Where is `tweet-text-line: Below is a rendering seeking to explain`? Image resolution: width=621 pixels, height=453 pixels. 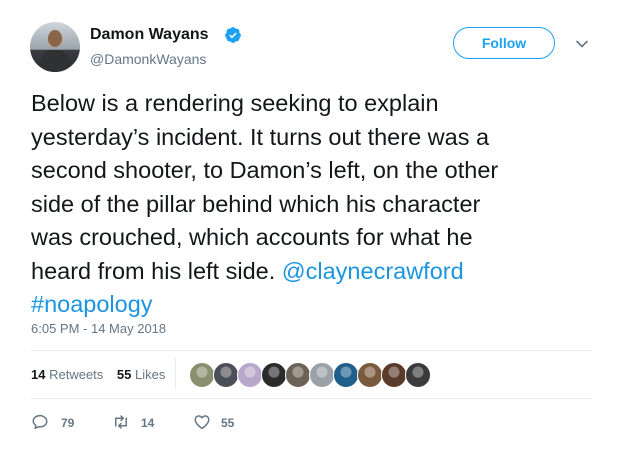
tweet-text-line: Below is a rendering seeking to explain is located at coordinates (235, 103).